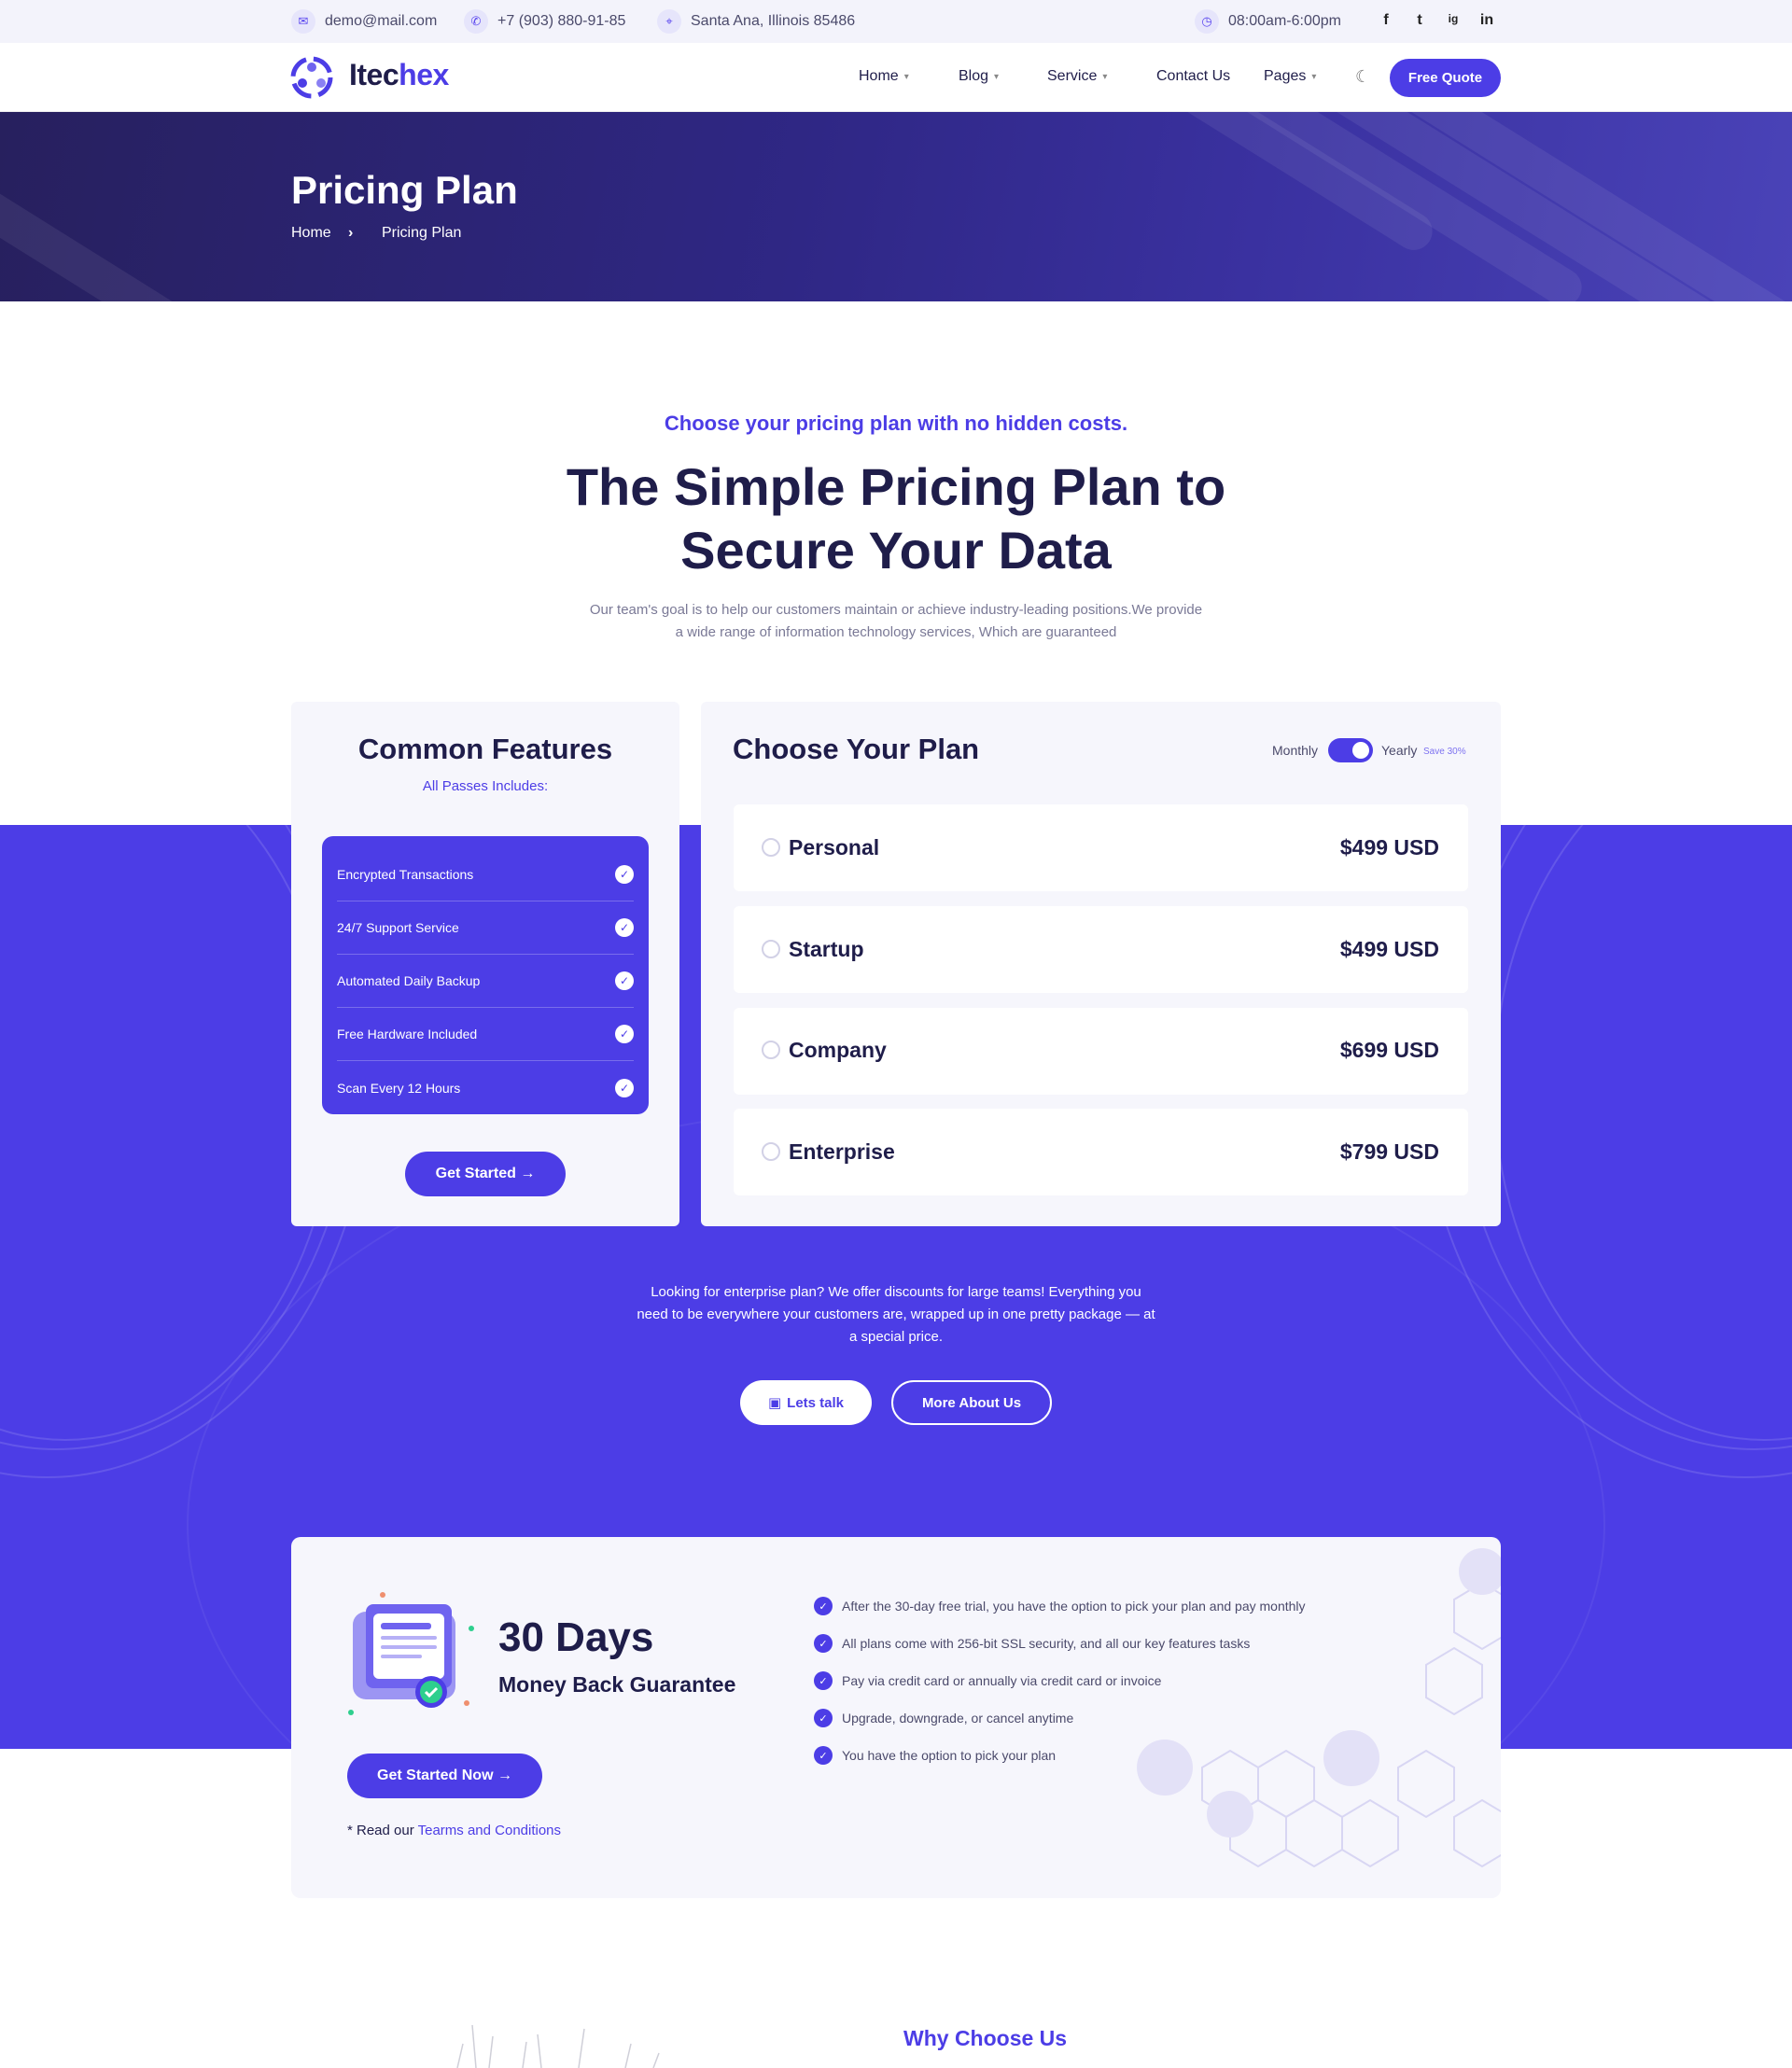  I want to click on instagram-icon: ig, so click(1453, 18).